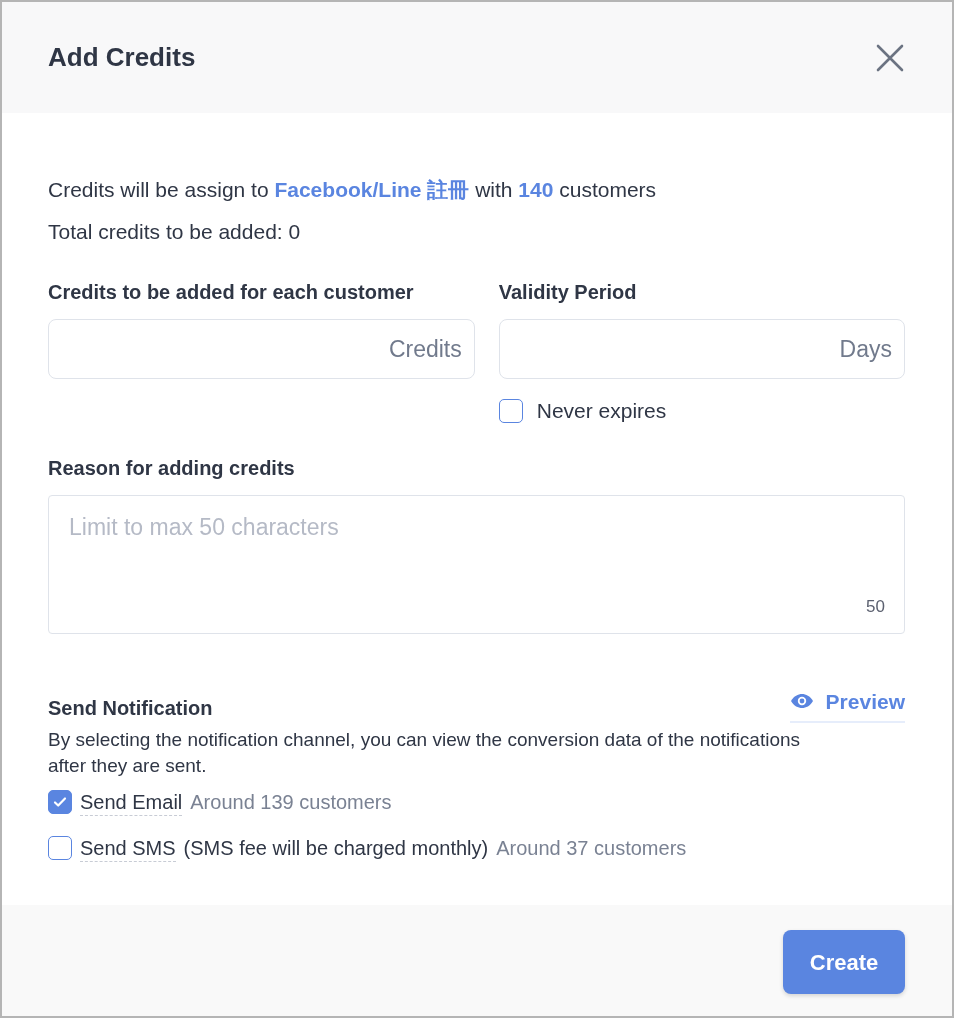 The width and height of the screenshot is (954, 1018). What do you see at coordinates (601, 411) in the screenshot?
I see `checkbox-label: Never expires` at bounding box center [601, 411].